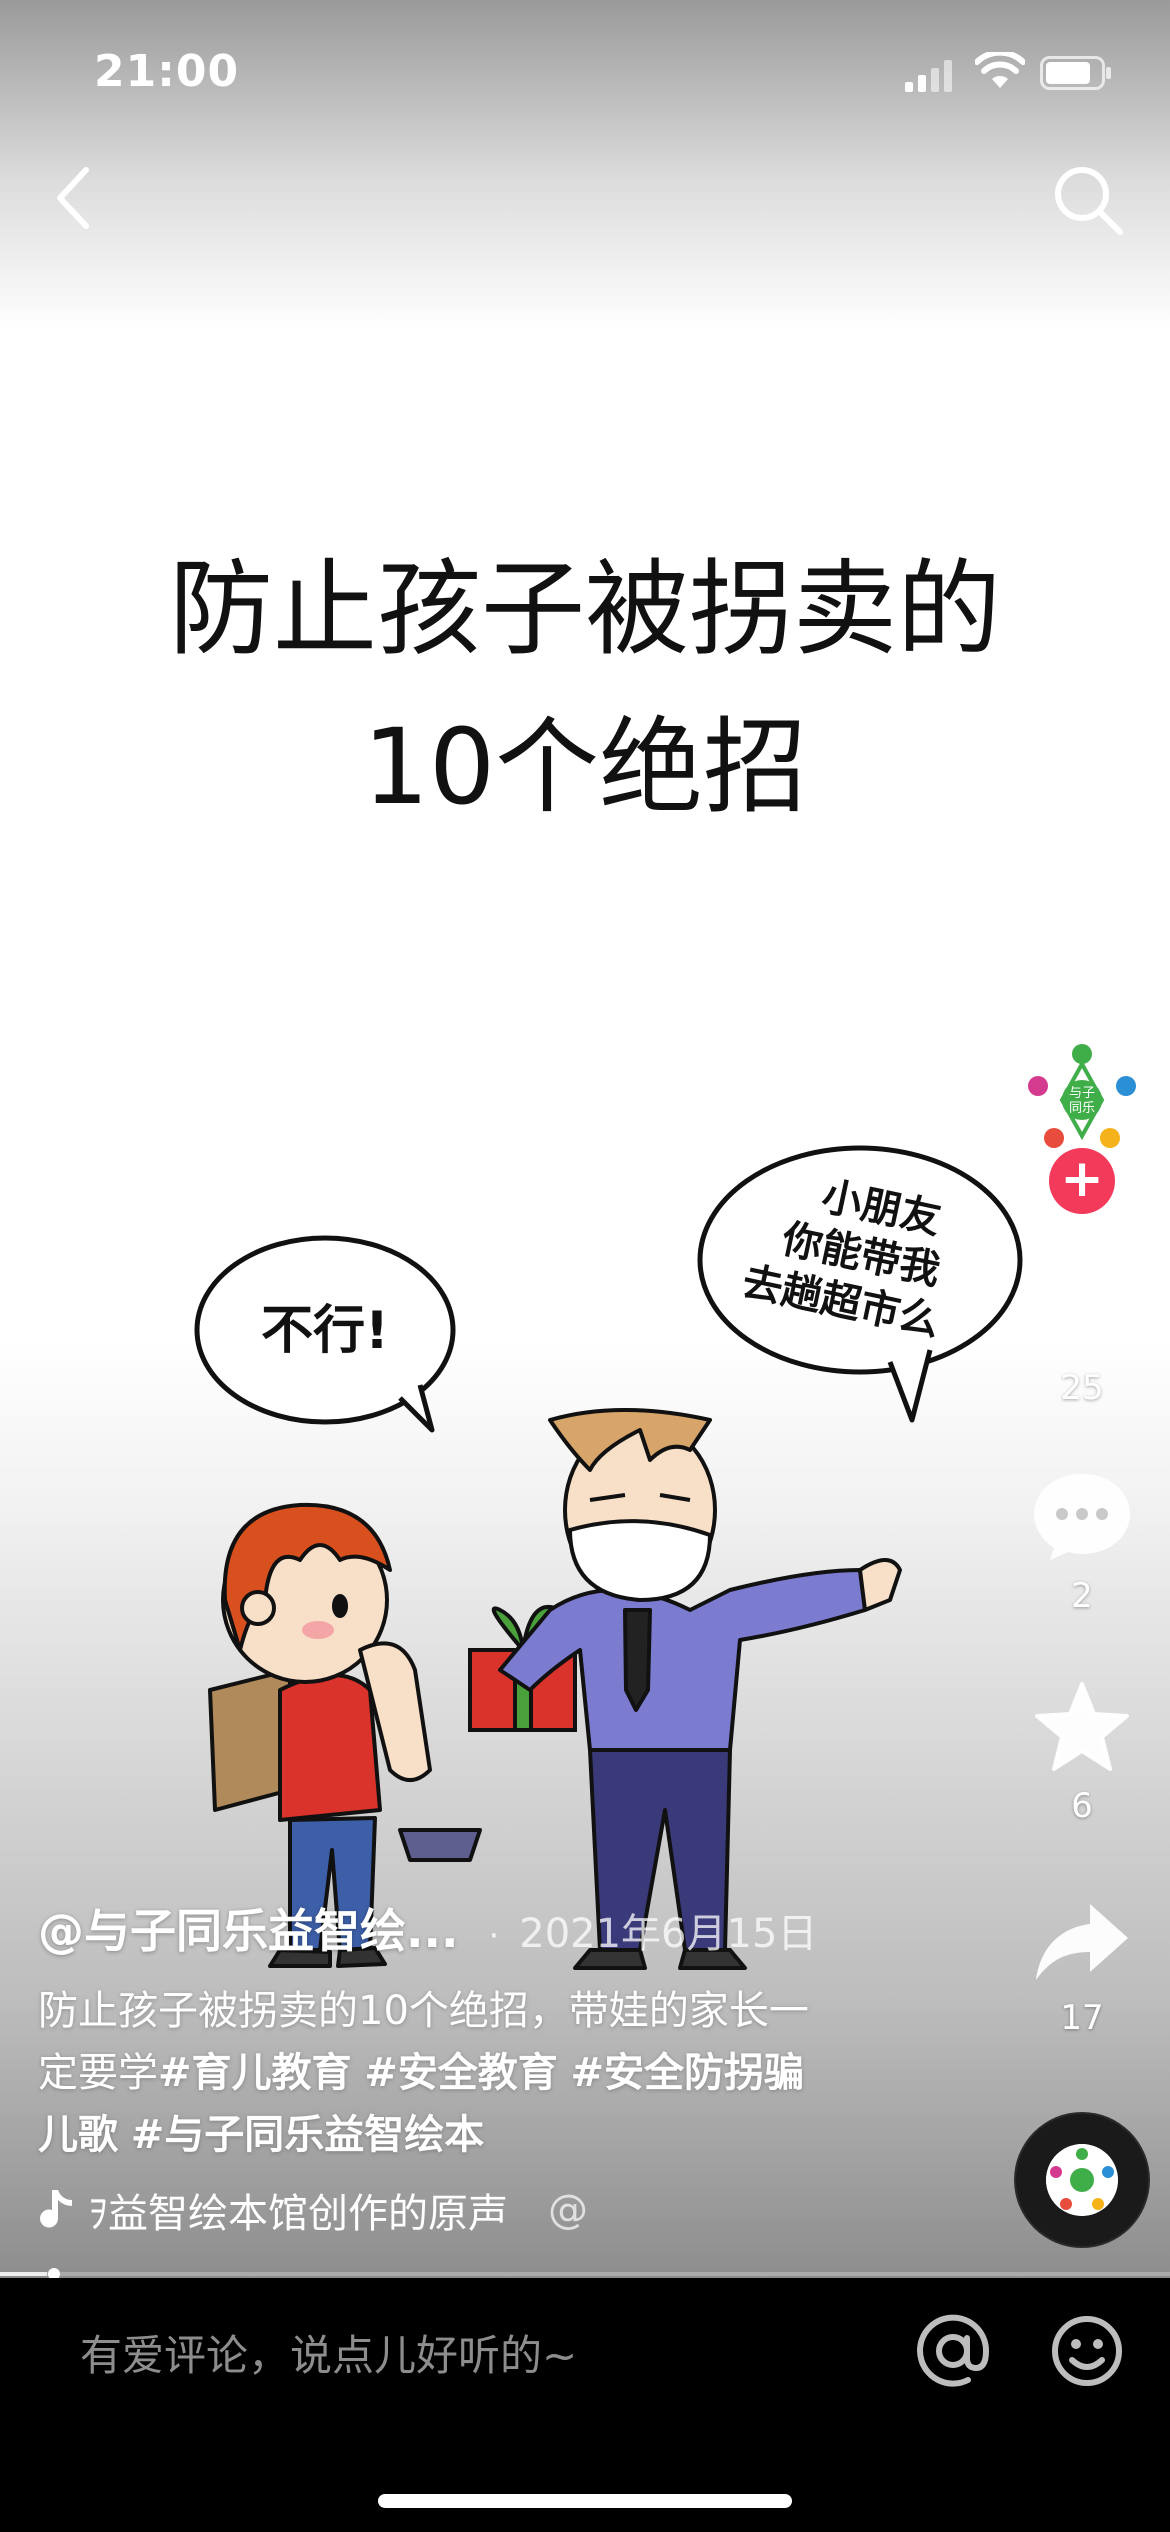 This screenshot has width=1170, height=2532. What do you see at coordinates (56, 2209) in the screenshot?
I see `music-note-icon` at bounding box center [56, 2209].